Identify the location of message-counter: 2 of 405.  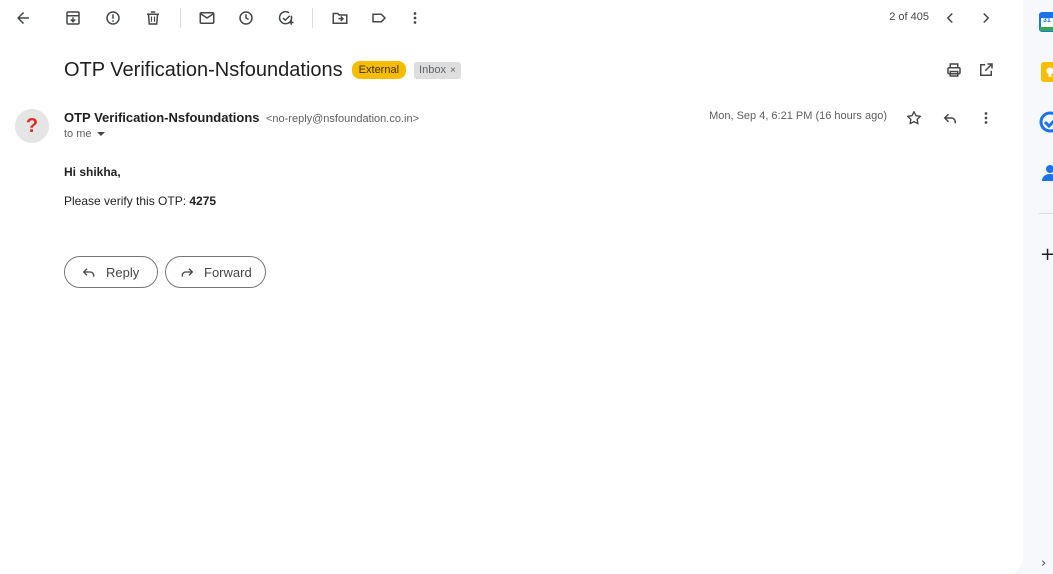
(909, 17).